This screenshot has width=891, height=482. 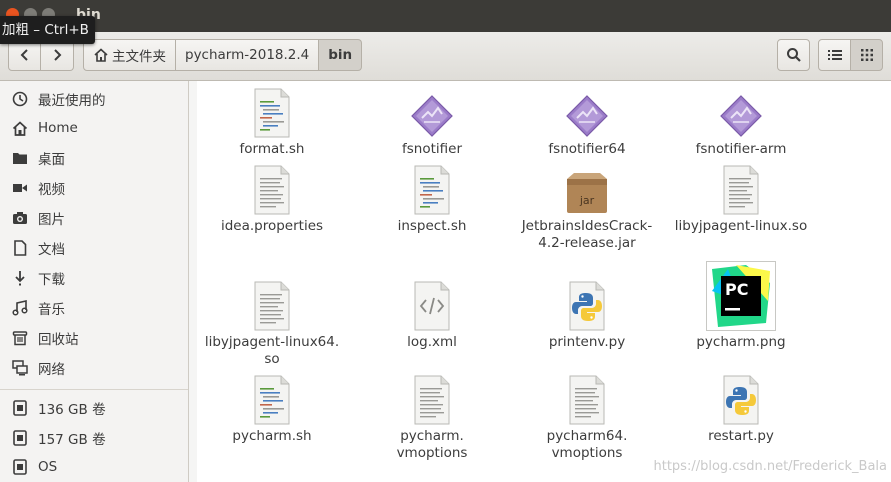 What do you see at coordinates (94, 158) in the screenshot?
I see `sidebar-item-desktop: 桌面` at bounding box center [94, 158].